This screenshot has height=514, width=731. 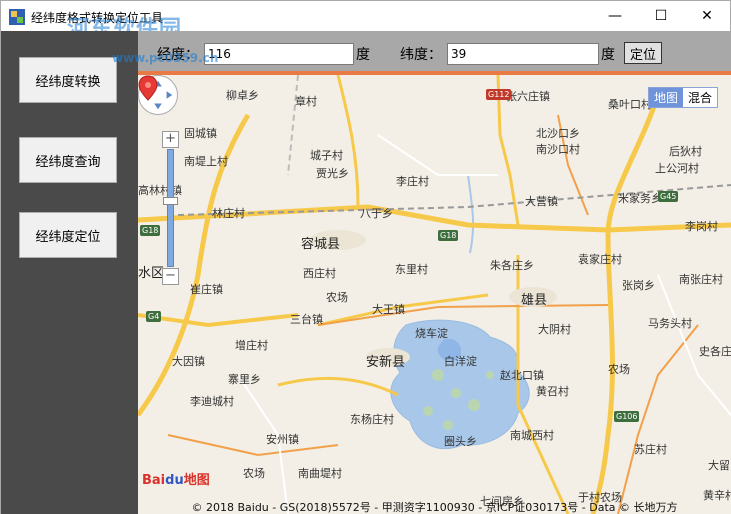 I want to click on place-label: 南张庄村, so click(x=701, y=279).